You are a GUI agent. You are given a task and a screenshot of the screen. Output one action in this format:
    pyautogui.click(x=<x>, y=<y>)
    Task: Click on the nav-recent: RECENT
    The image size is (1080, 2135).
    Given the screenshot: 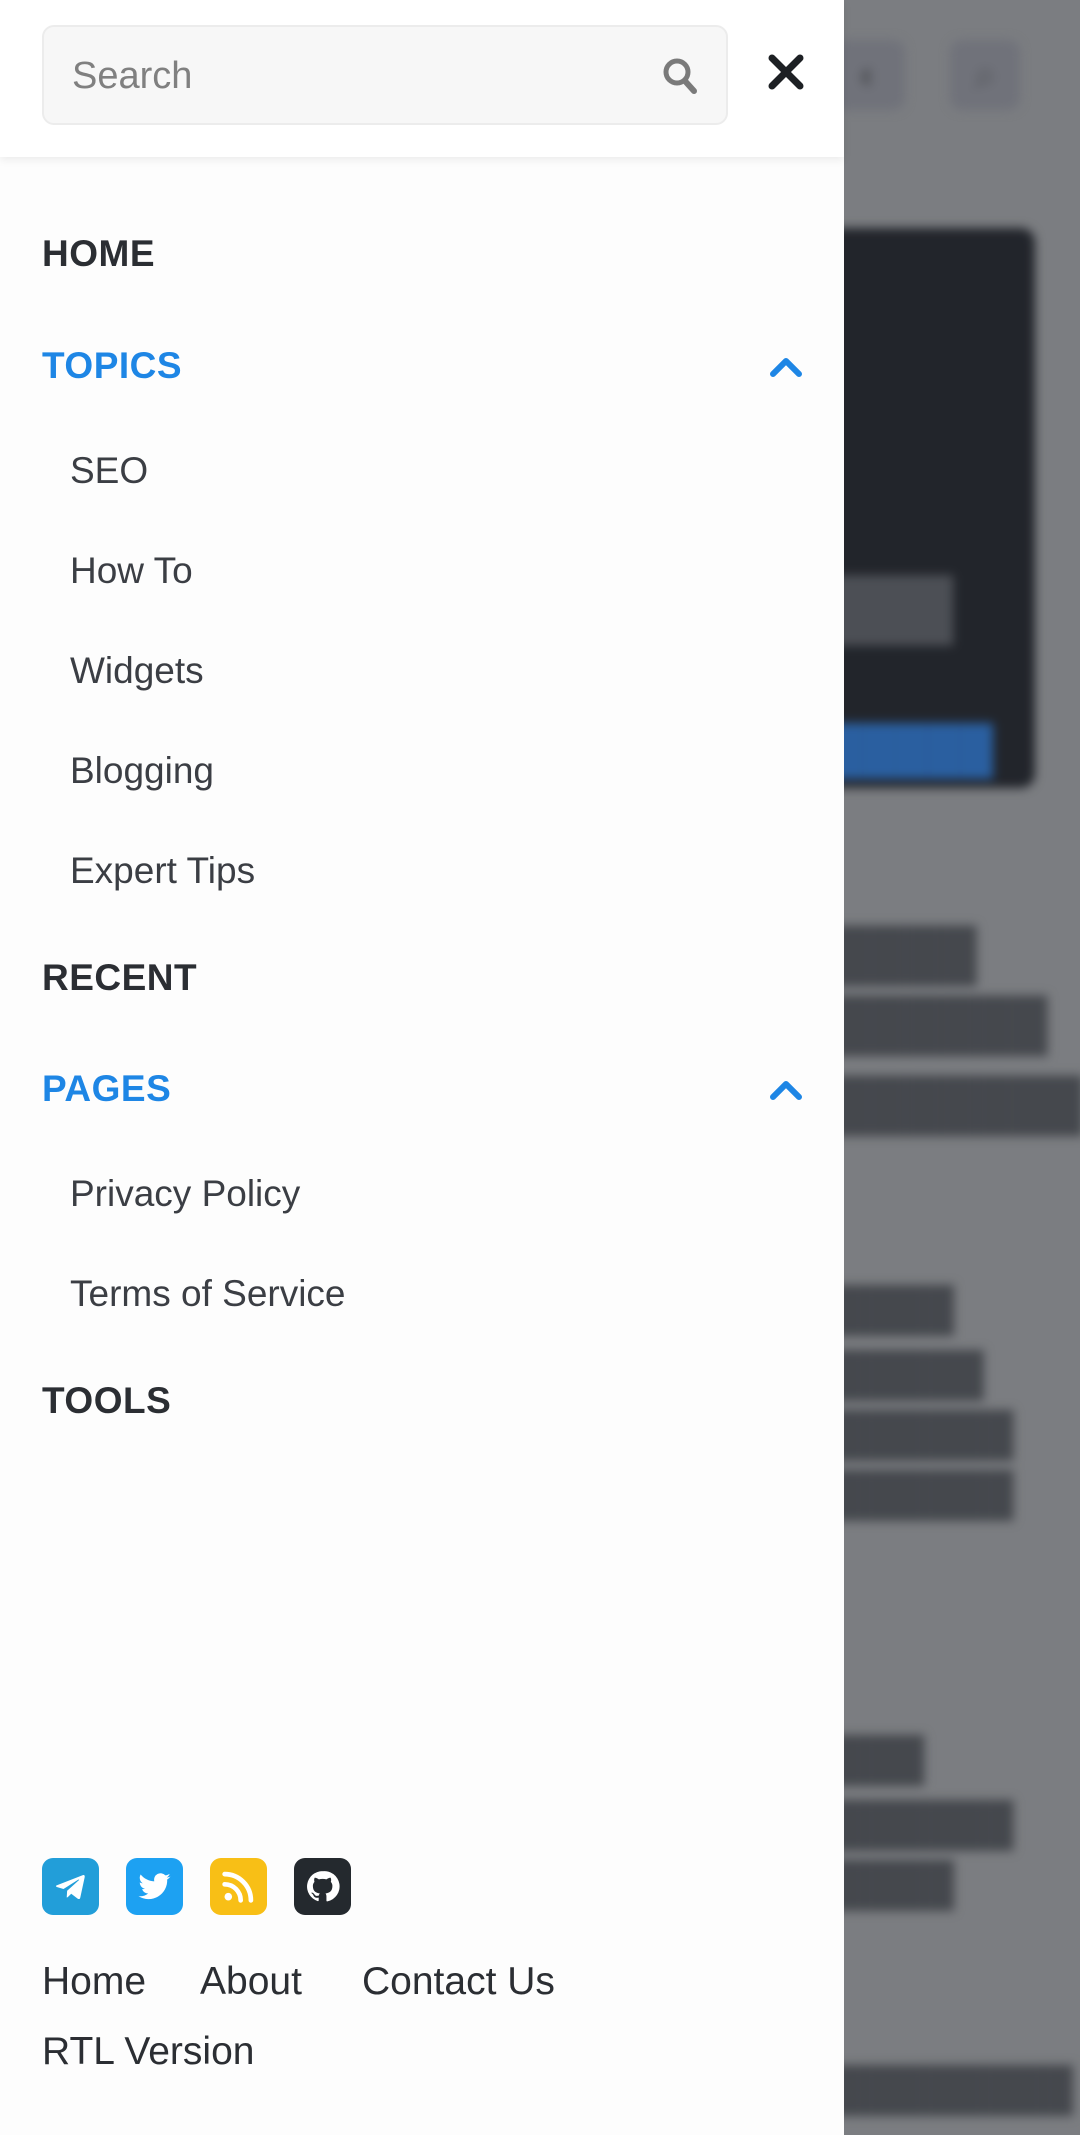 What is the action you would take?
    pyautogui.click(x=119, y=978)
    